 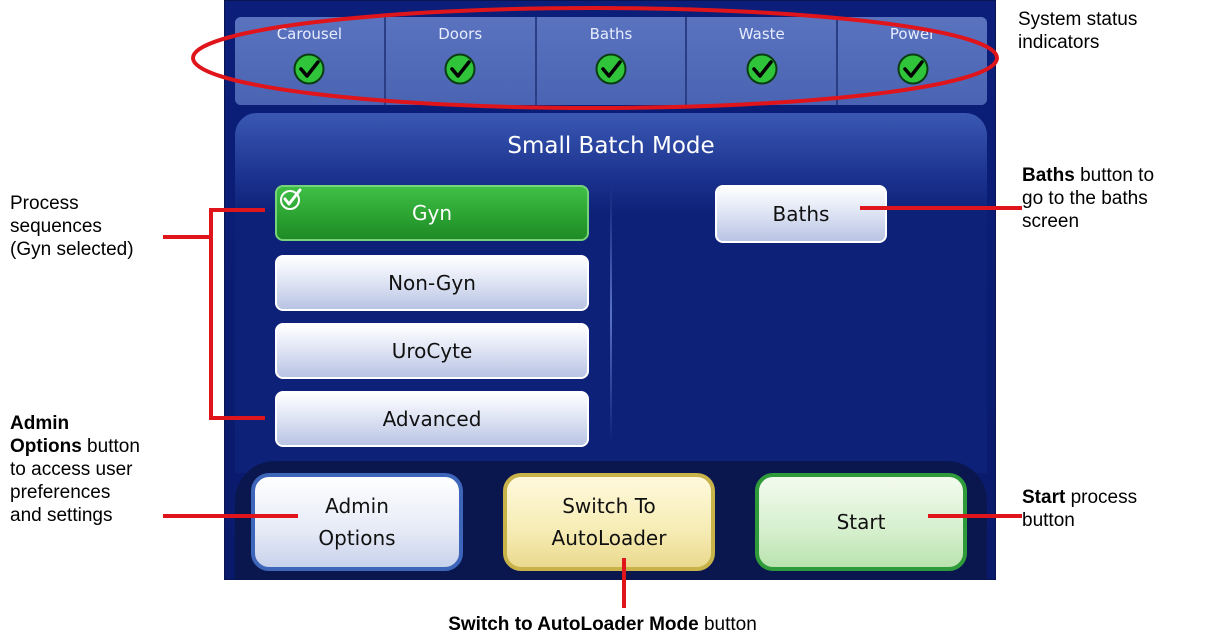 What do you see at coordinates (1114, 175) in the screenshot?
I see `annotation-text: button to` at bounding box center [1114, 175].